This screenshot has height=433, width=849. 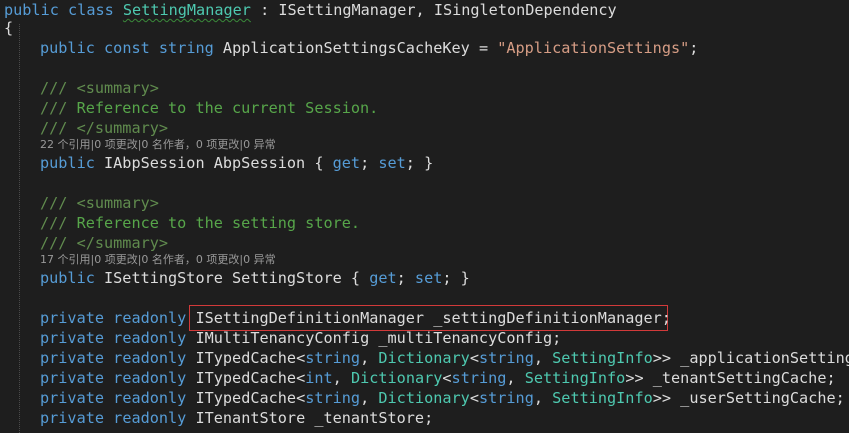 I want to click on code-line-doc-comment: /// Reference to the setting store., so click(x=200, y=223).